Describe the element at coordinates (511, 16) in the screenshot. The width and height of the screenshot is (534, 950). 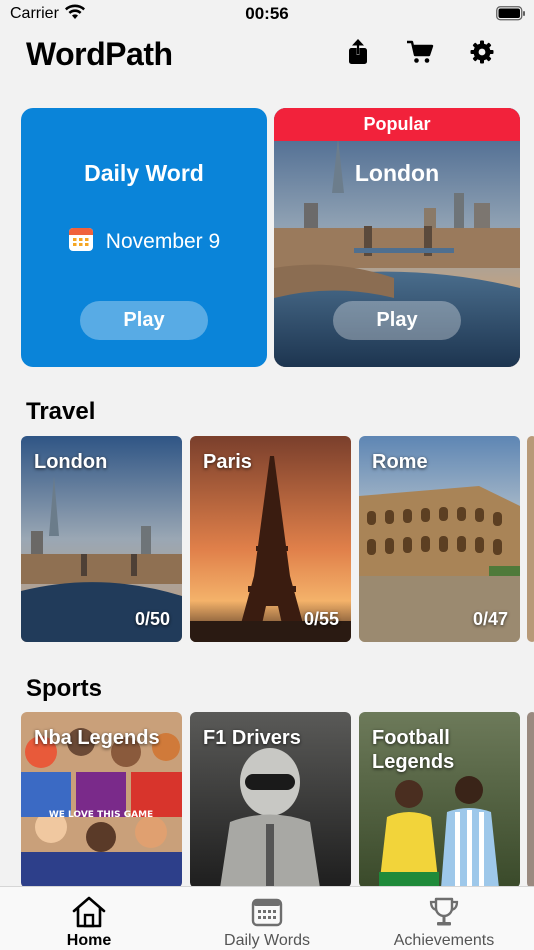
I see `battery-icon` at that location.